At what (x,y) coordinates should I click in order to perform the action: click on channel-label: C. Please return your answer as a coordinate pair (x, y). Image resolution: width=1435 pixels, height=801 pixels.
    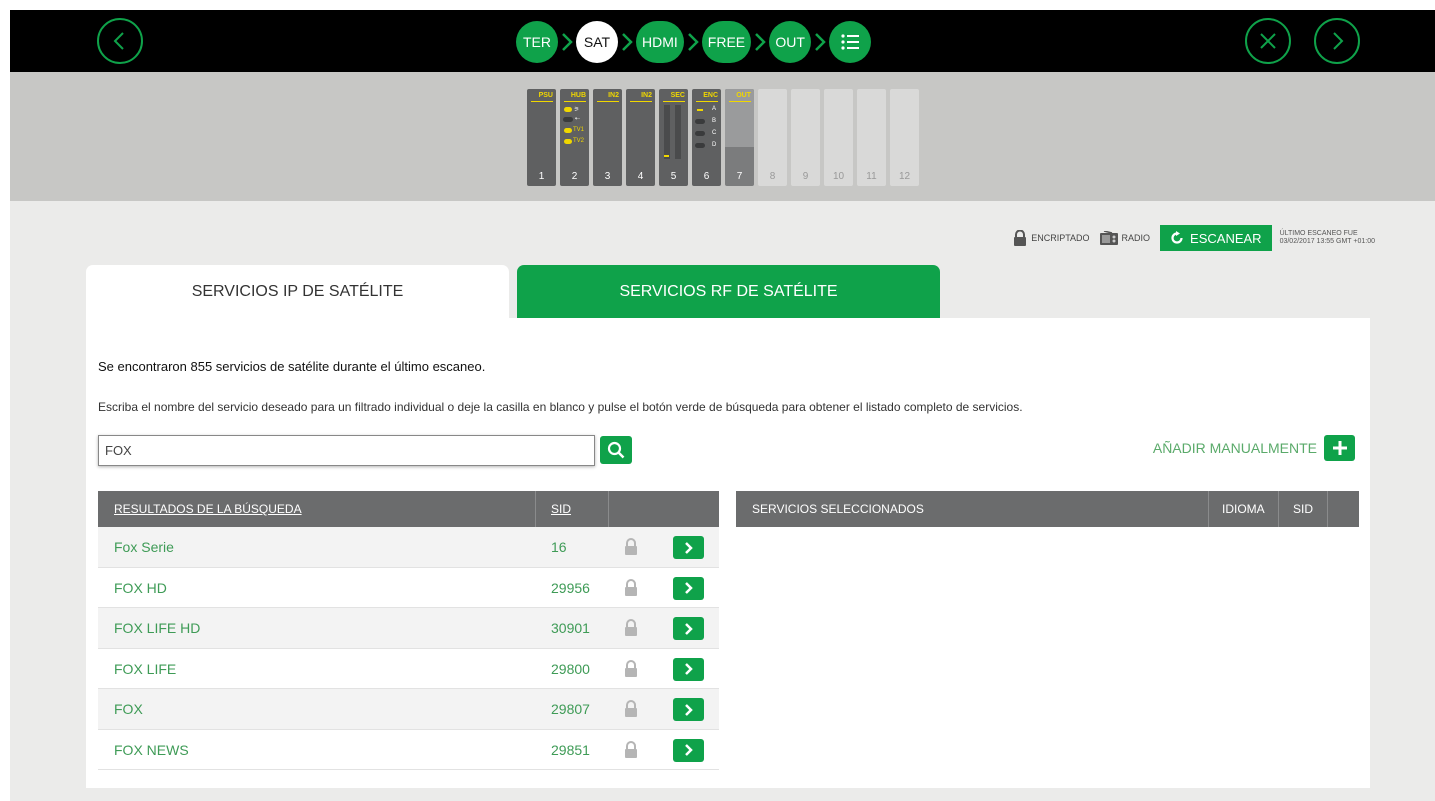
    Looking at the image, I should click on (714, 133).